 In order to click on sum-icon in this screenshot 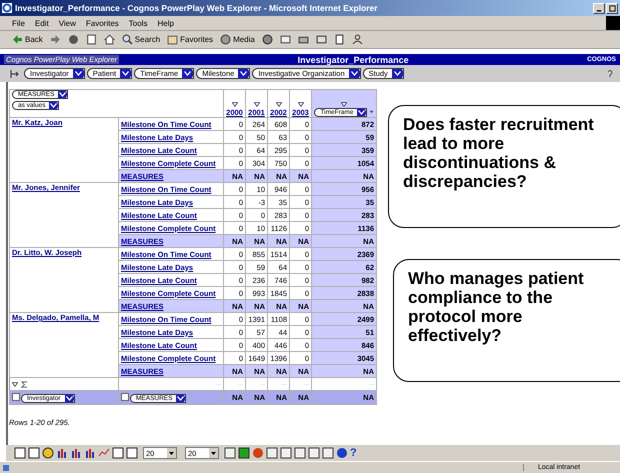, I will do `click(24, 384)`.